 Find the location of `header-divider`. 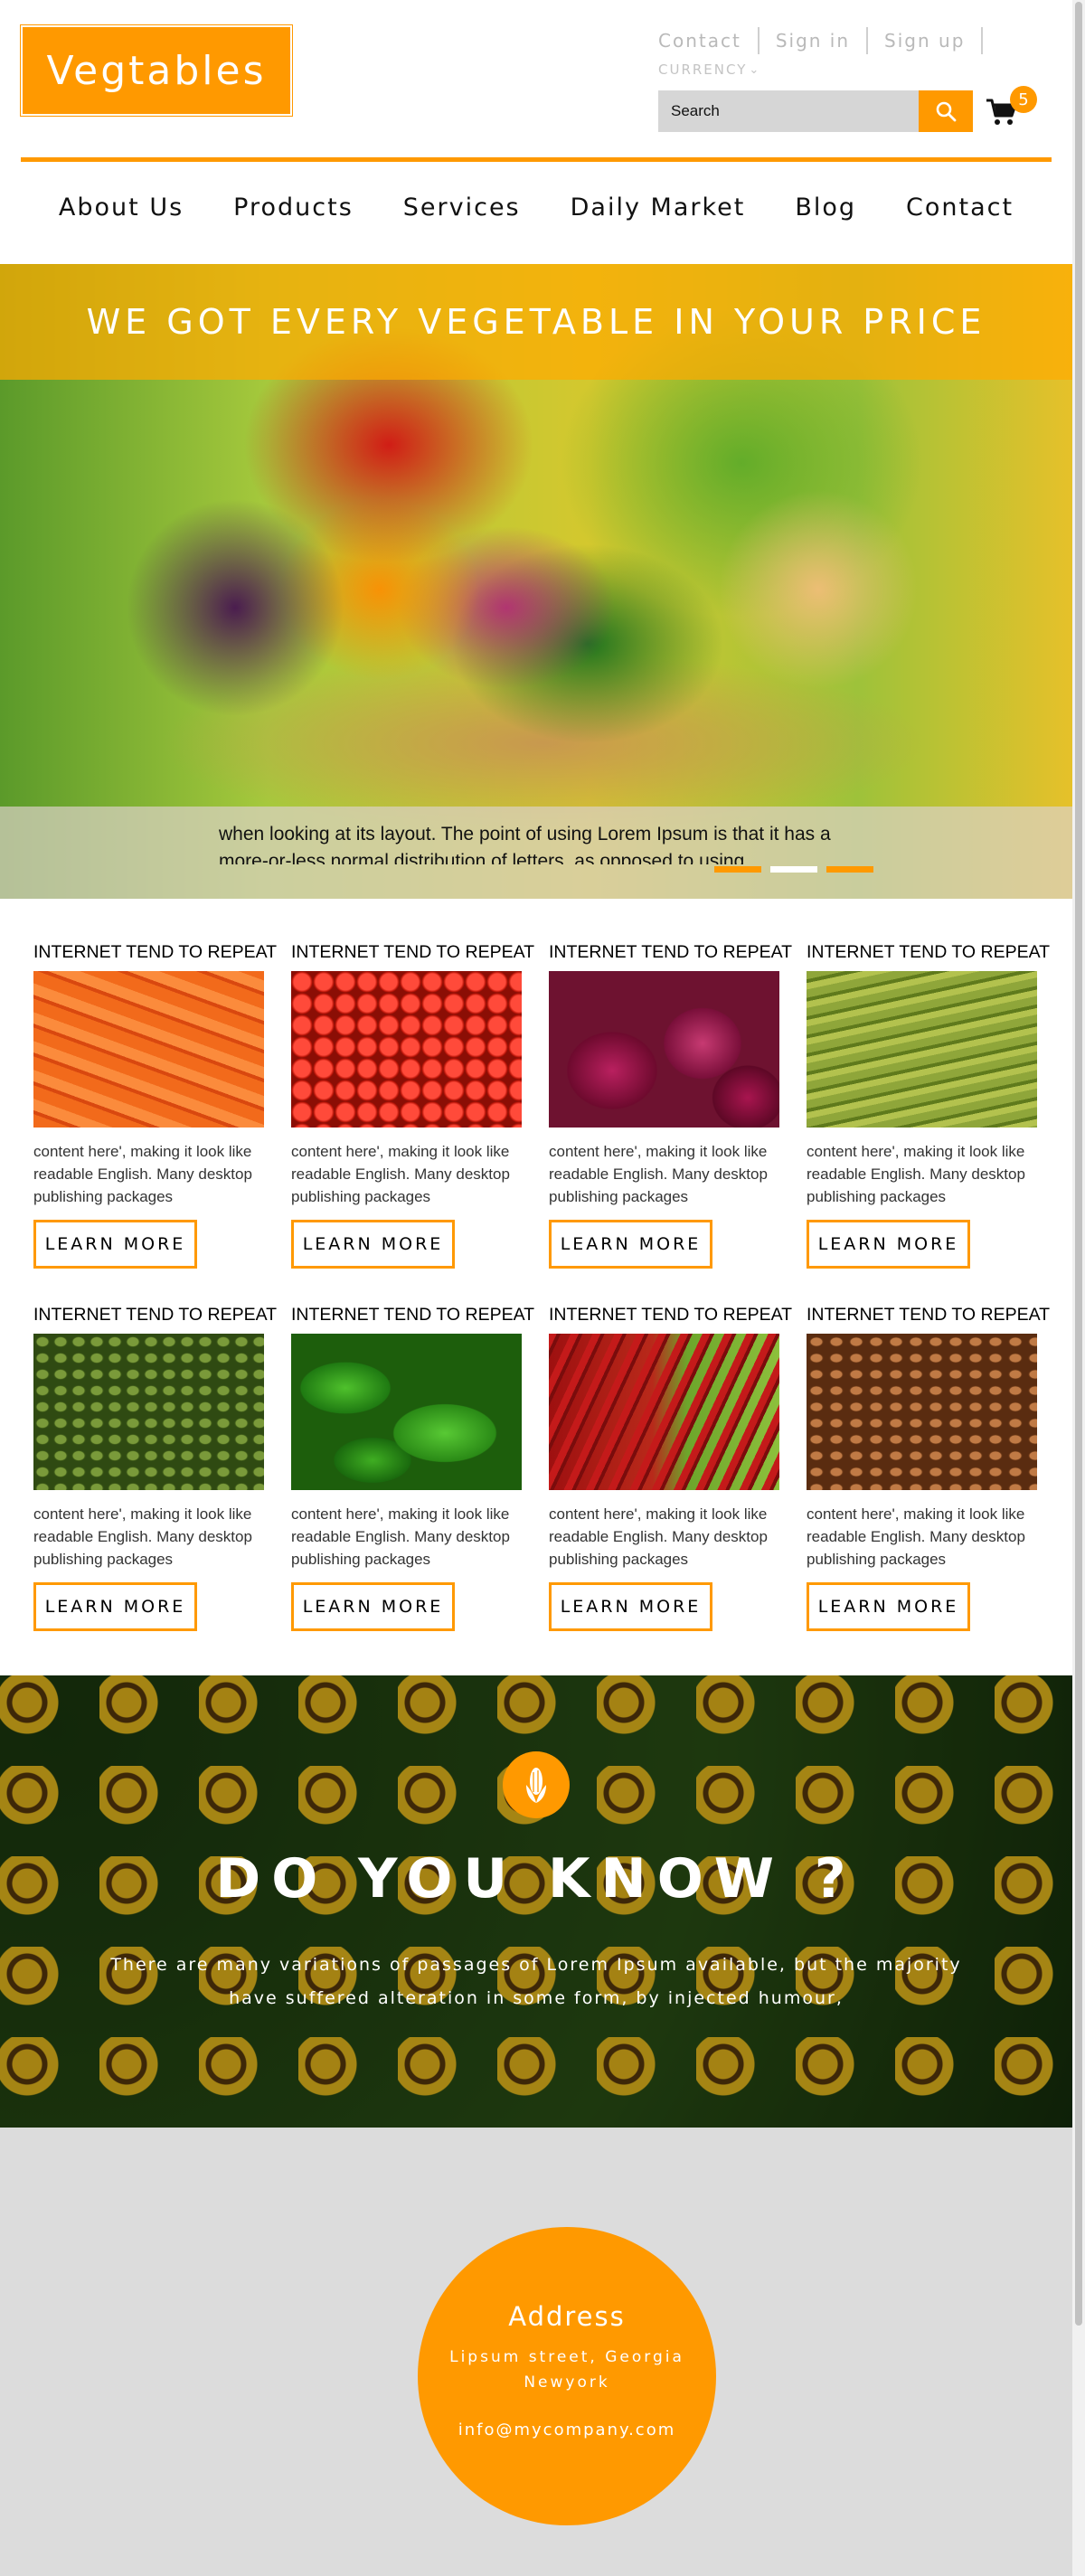

header-divider is located at coordinates (537, 159).